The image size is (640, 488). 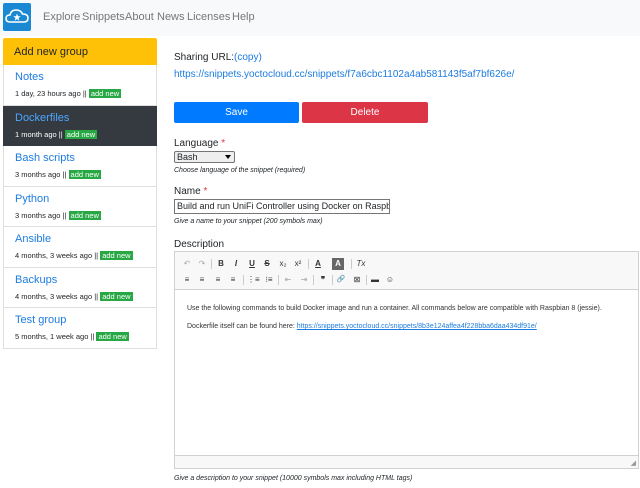 I want to click on group-item-bash-scripts: Bash scripts 3 months ago || add new, so click(x=80, y=166).